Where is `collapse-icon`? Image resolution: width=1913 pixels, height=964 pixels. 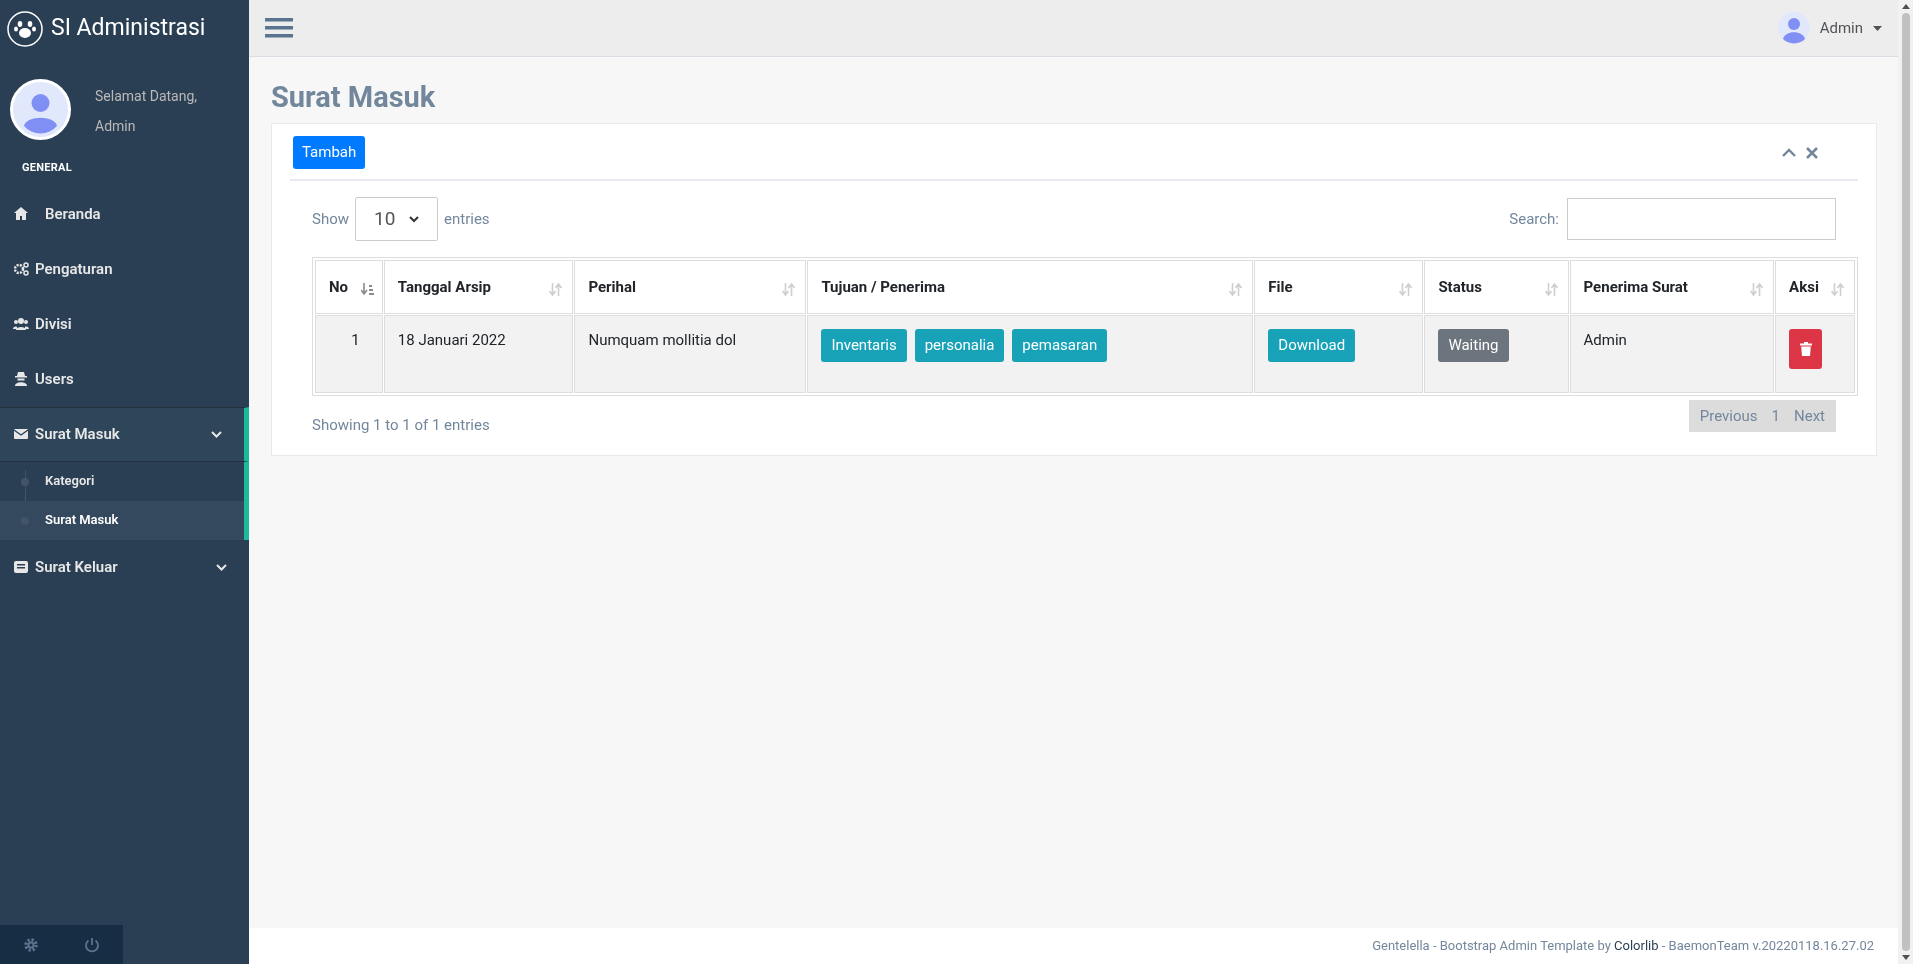 collapse-icon is located at coordinates (1789, 152).